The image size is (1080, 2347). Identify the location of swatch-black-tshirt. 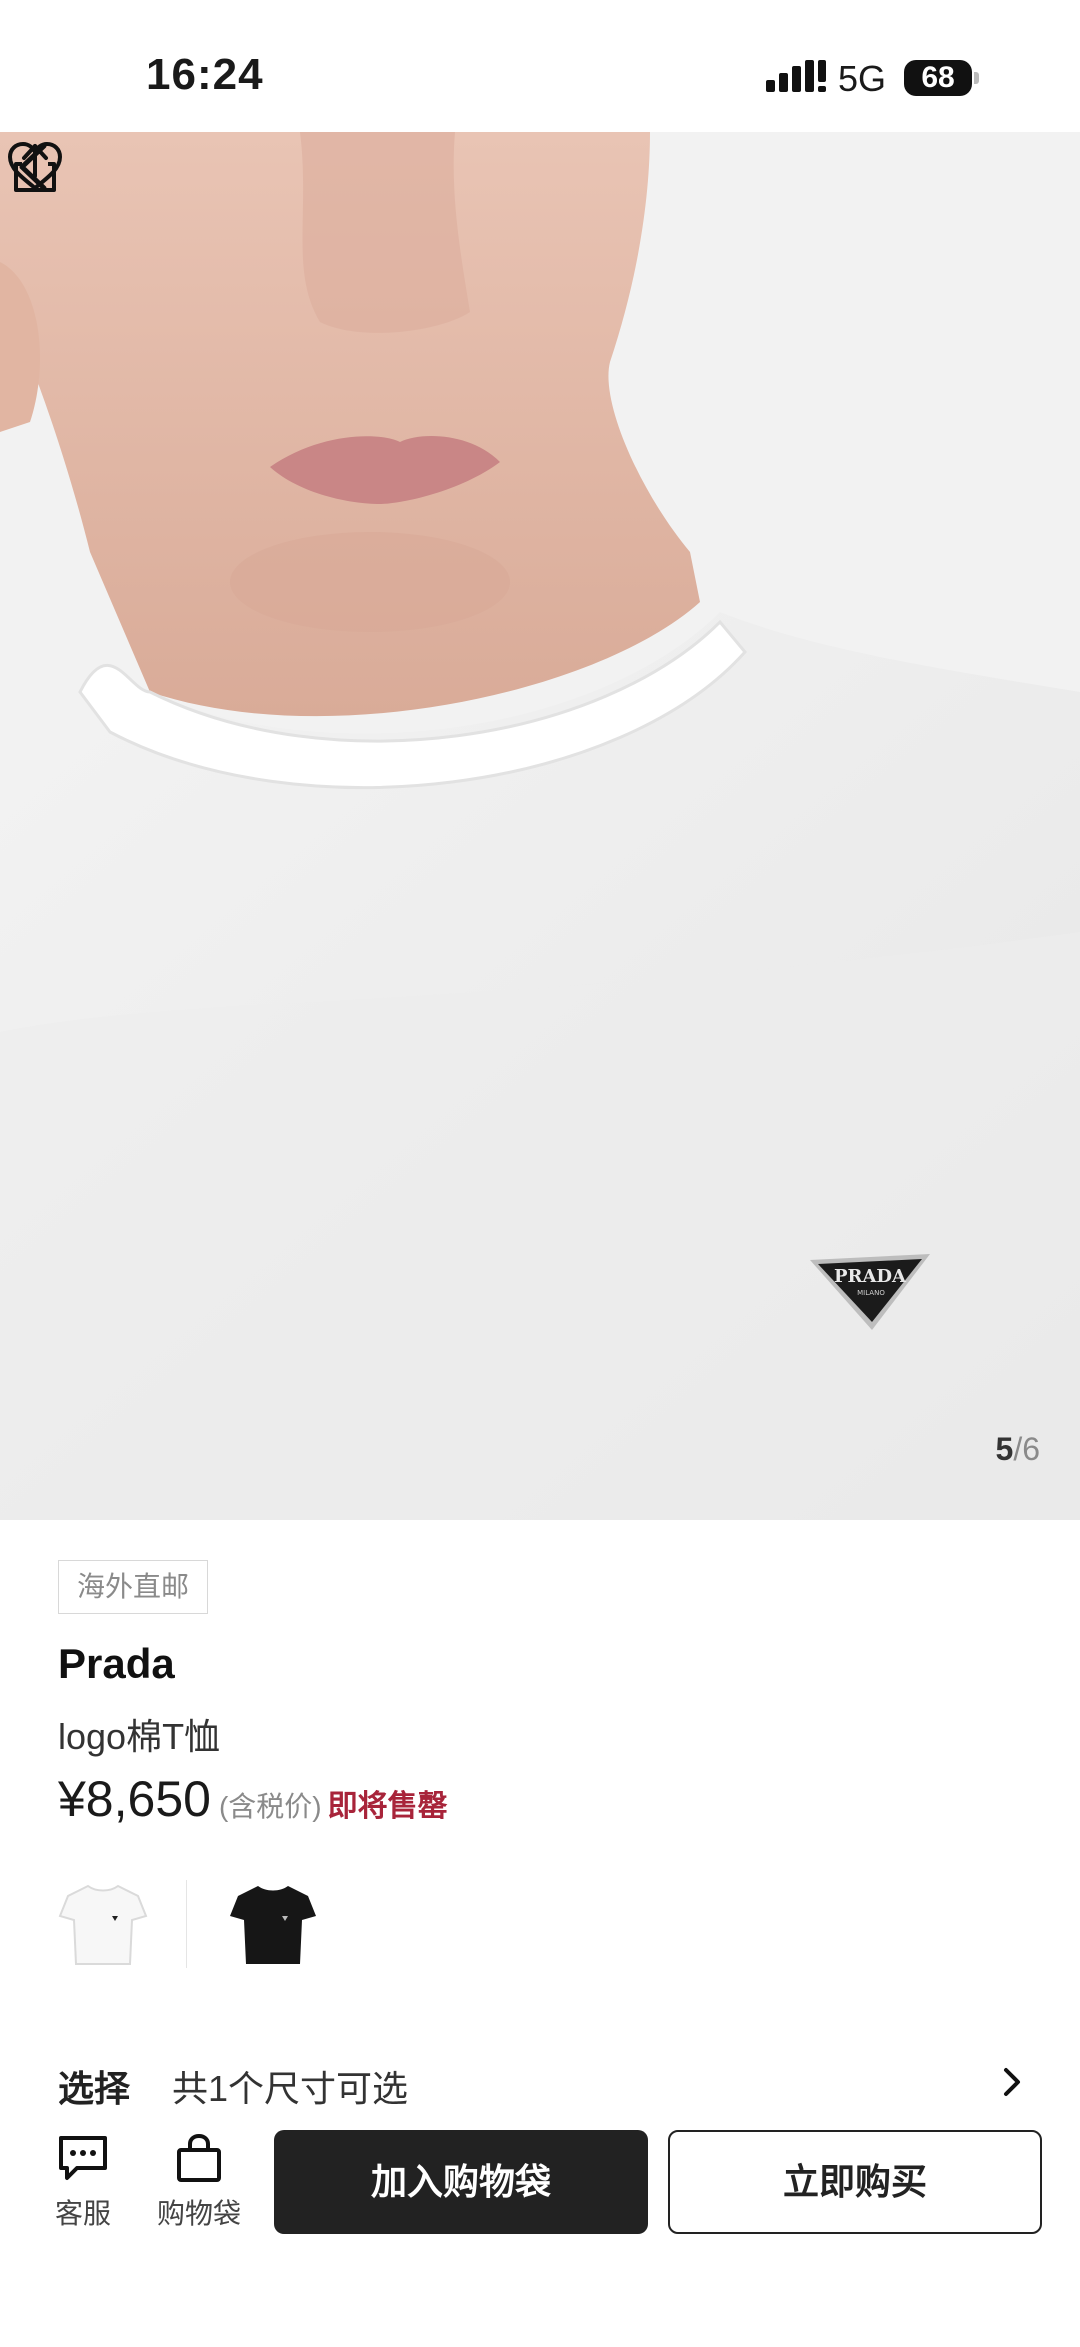
(273, 1924).